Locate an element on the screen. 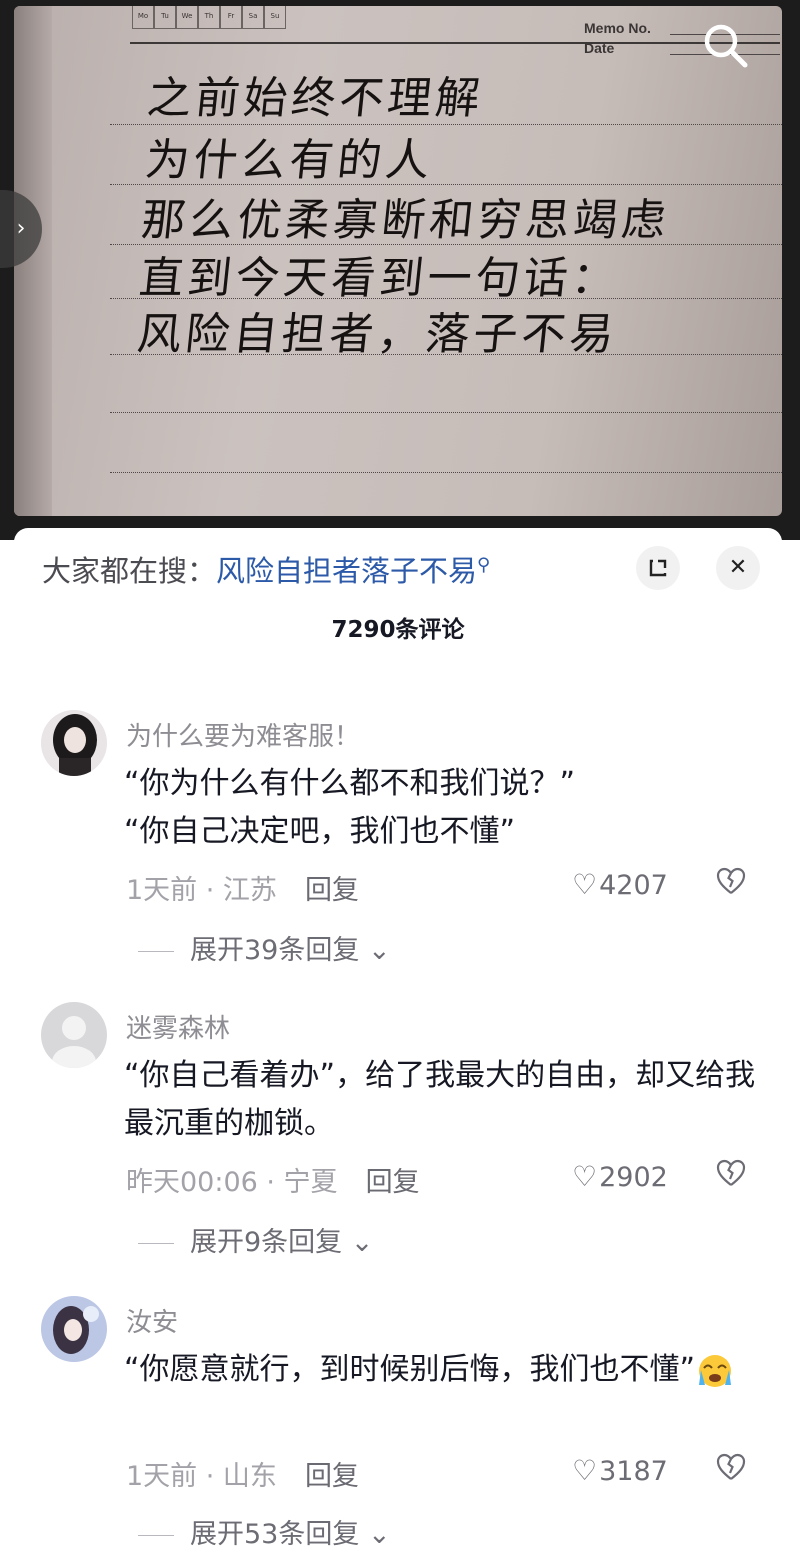 Image resolution: width=800 pixels, height=1551 pixels. comment-meta: 1天前 · 山东 回复 is located at coordinates (242, 1473).